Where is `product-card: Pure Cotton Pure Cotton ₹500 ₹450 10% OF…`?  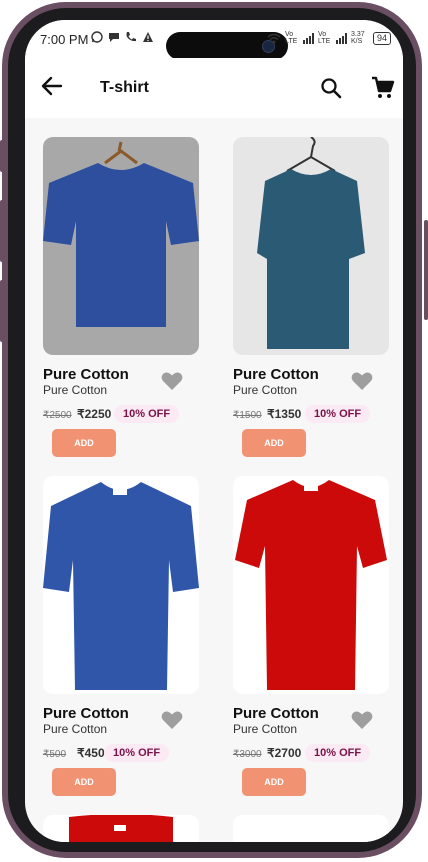
product-card: Pure Cotton Pure Cotton ₹500 ₹450 10% OF… is located at coordinates (121, 641).